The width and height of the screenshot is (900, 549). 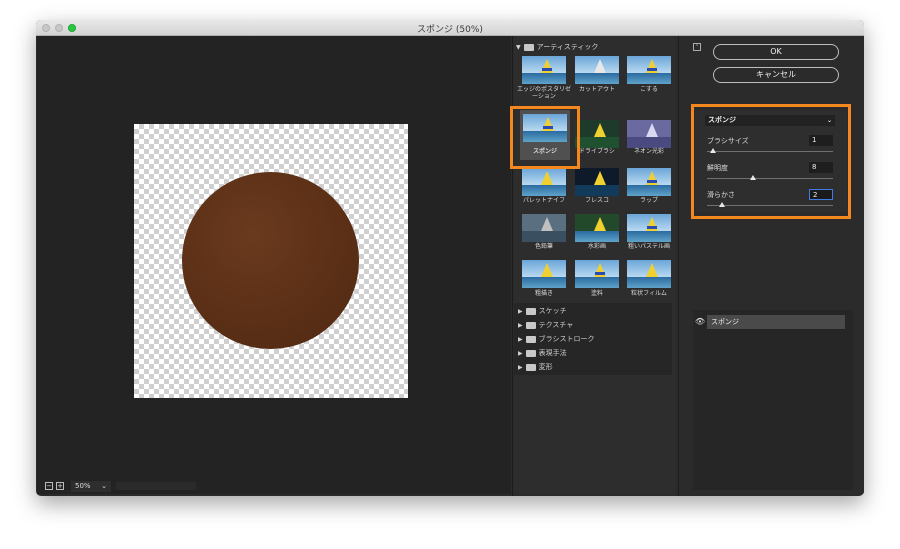 What do you see at coordinates (567, 47) in the screenshot?
I see `category-label: アーティスティック` at bounding box center [567, 47].